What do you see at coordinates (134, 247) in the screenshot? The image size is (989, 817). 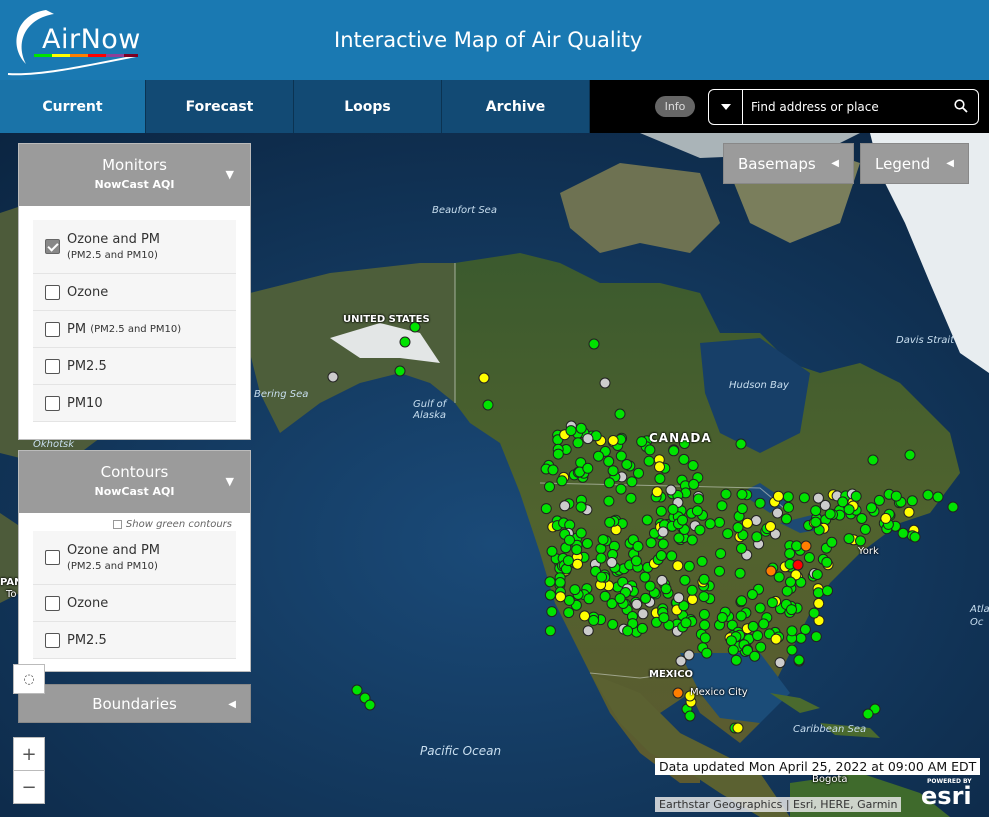 I see `monitor-option-ozone-pm: Ozone and PM (PM2.5 and PM10)` at bounding box center [134, 247].